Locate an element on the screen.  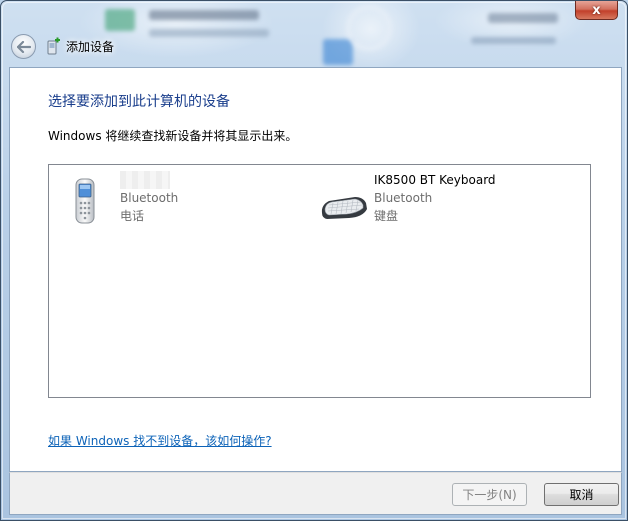
device-name is located at coordinates (149, 180).